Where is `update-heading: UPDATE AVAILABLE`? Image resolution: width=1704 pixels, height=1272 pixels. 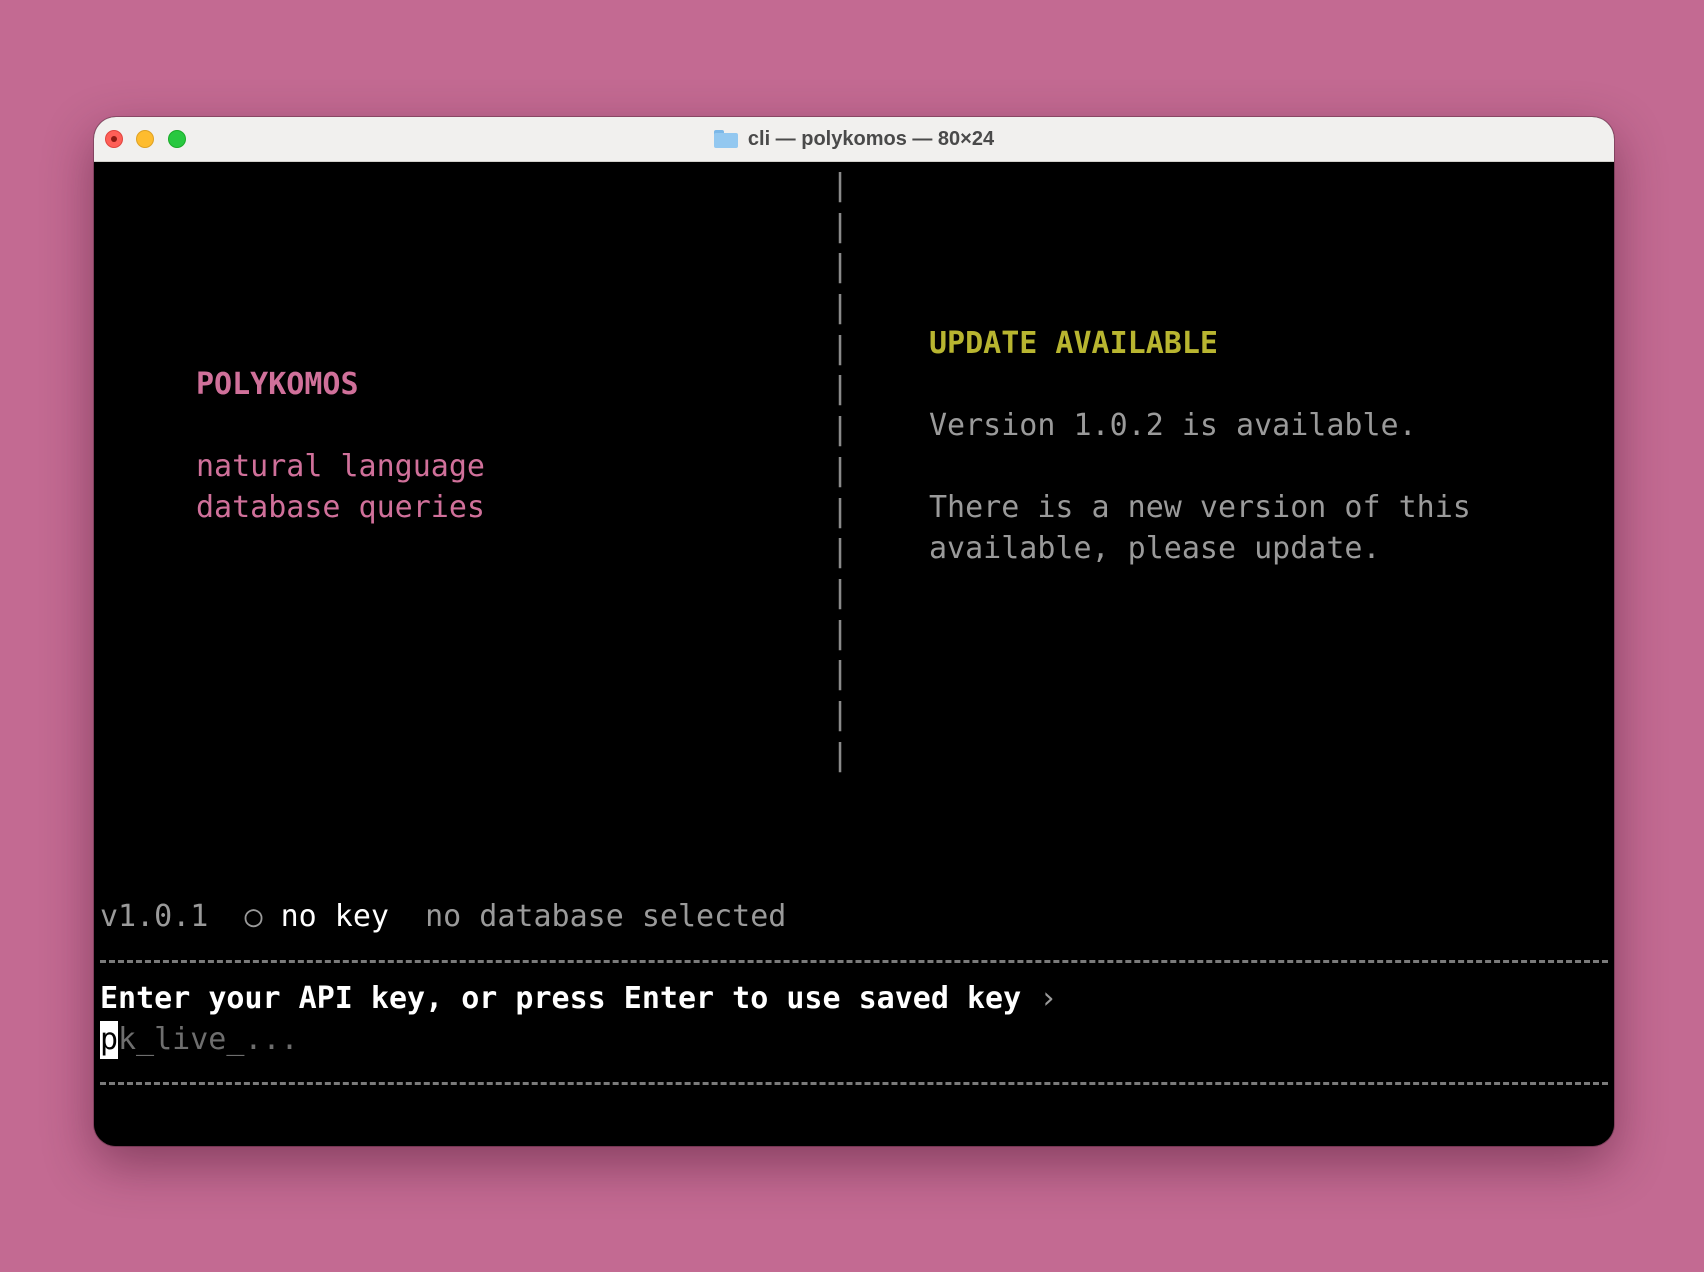 update-heading: UPDATE AVAILABLE is located at coordinates (1073, 343).